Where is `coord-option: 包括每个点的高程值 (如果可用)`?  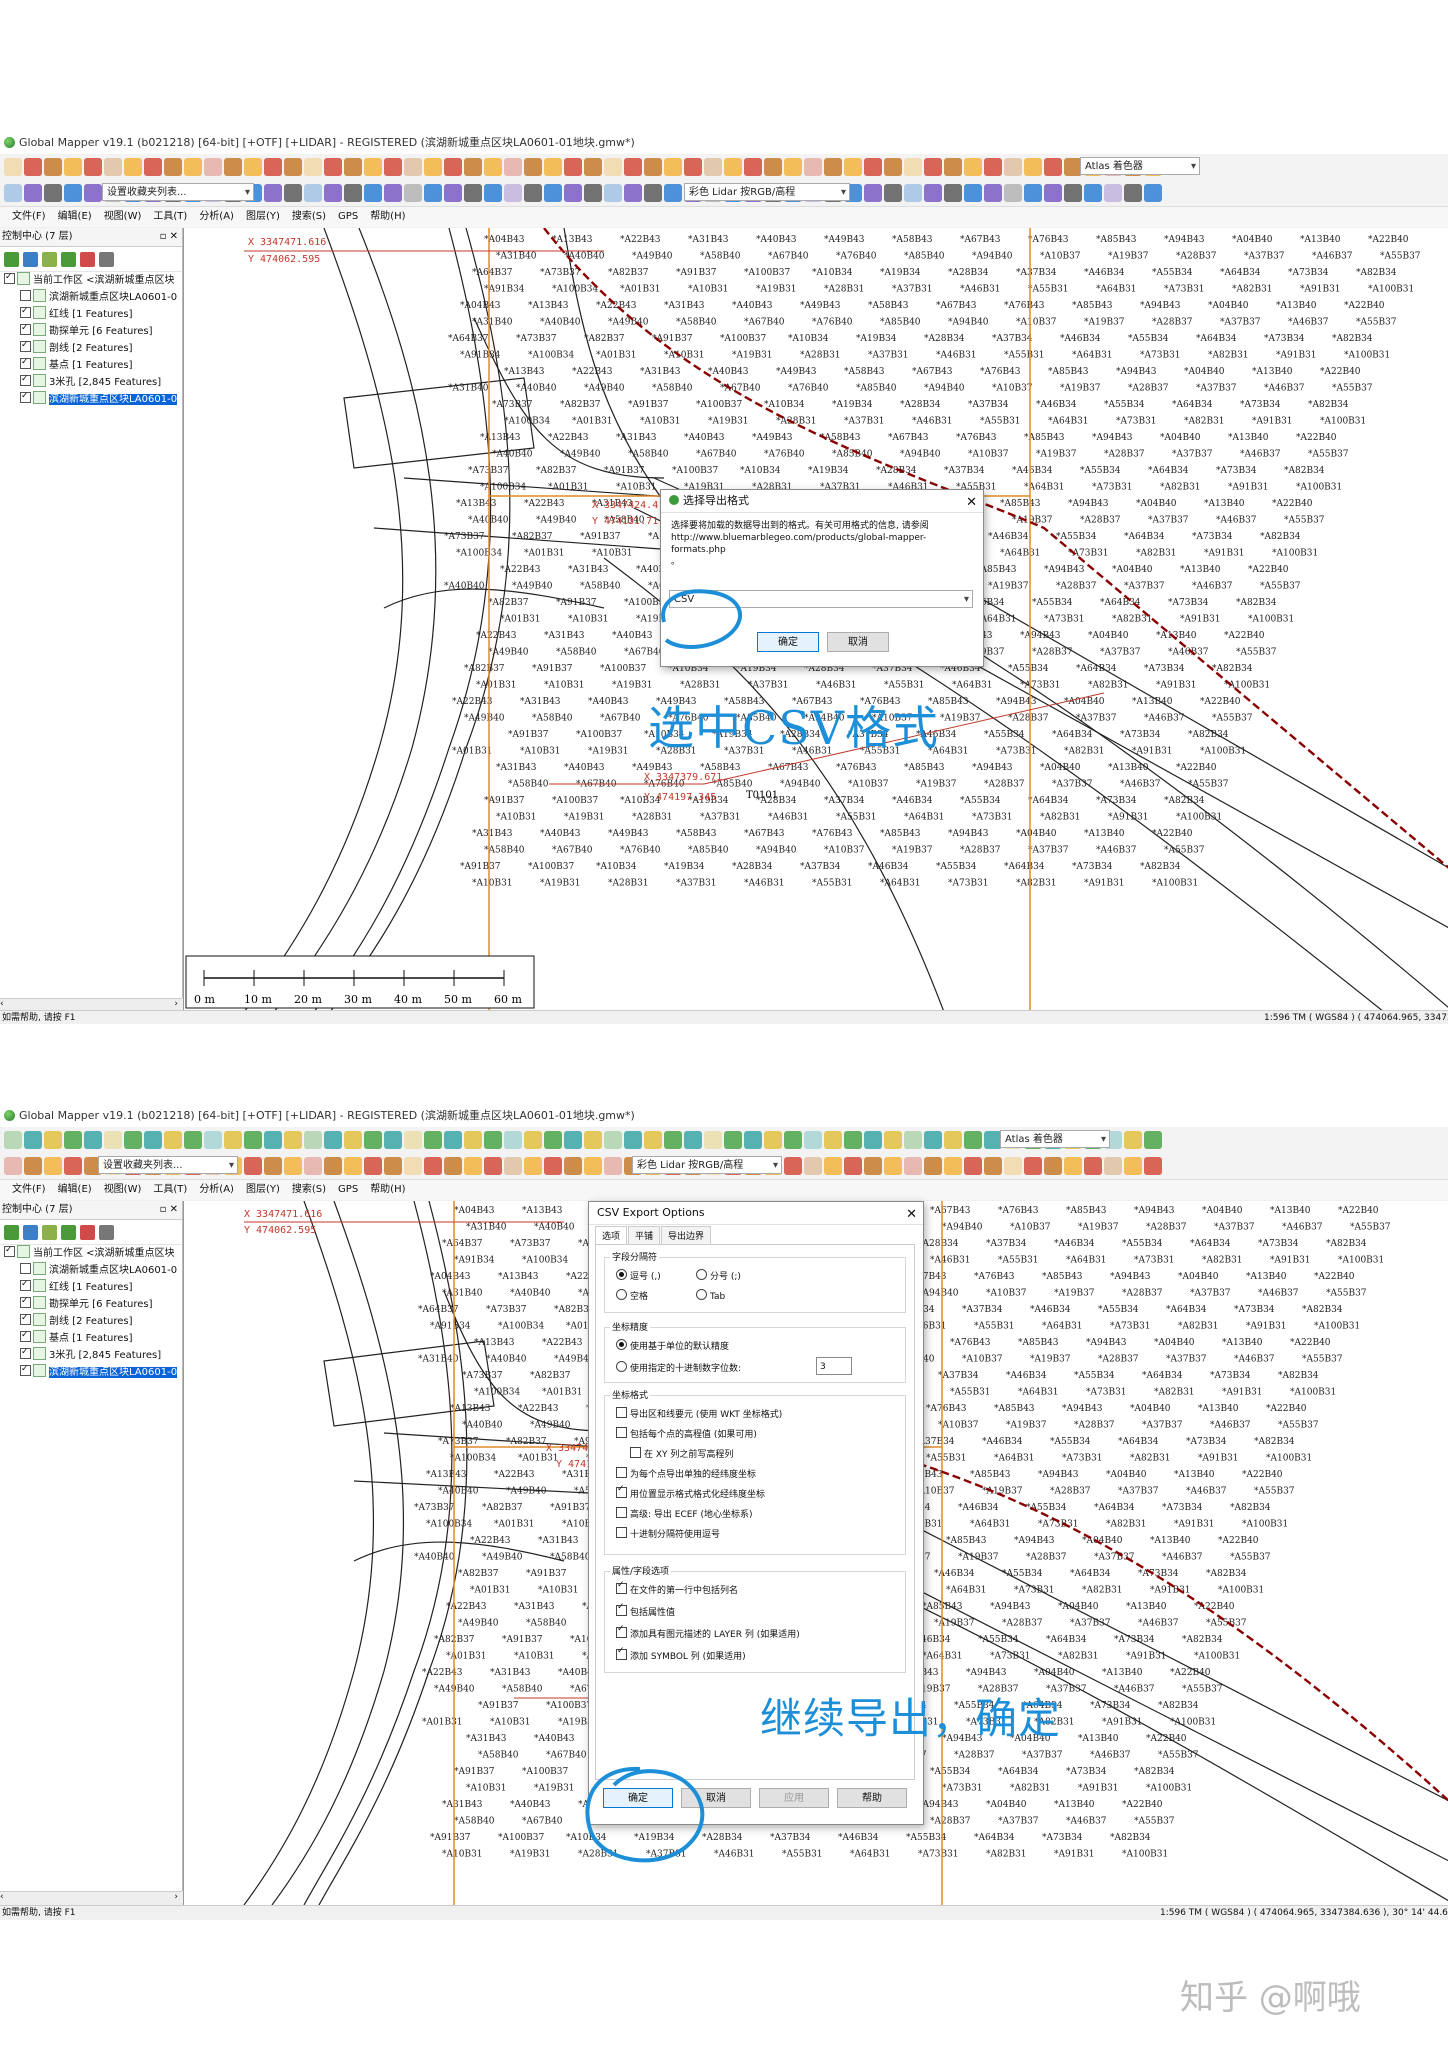 coord-option: 包括每个点的高程值 (如果可用) is located at coordinates (686, 1433).